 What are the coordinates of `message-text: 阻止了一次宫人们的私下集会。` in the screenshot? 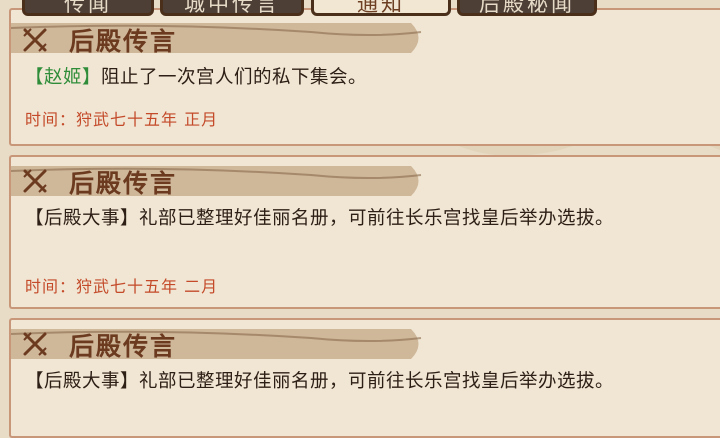 It's located at (234, 77).